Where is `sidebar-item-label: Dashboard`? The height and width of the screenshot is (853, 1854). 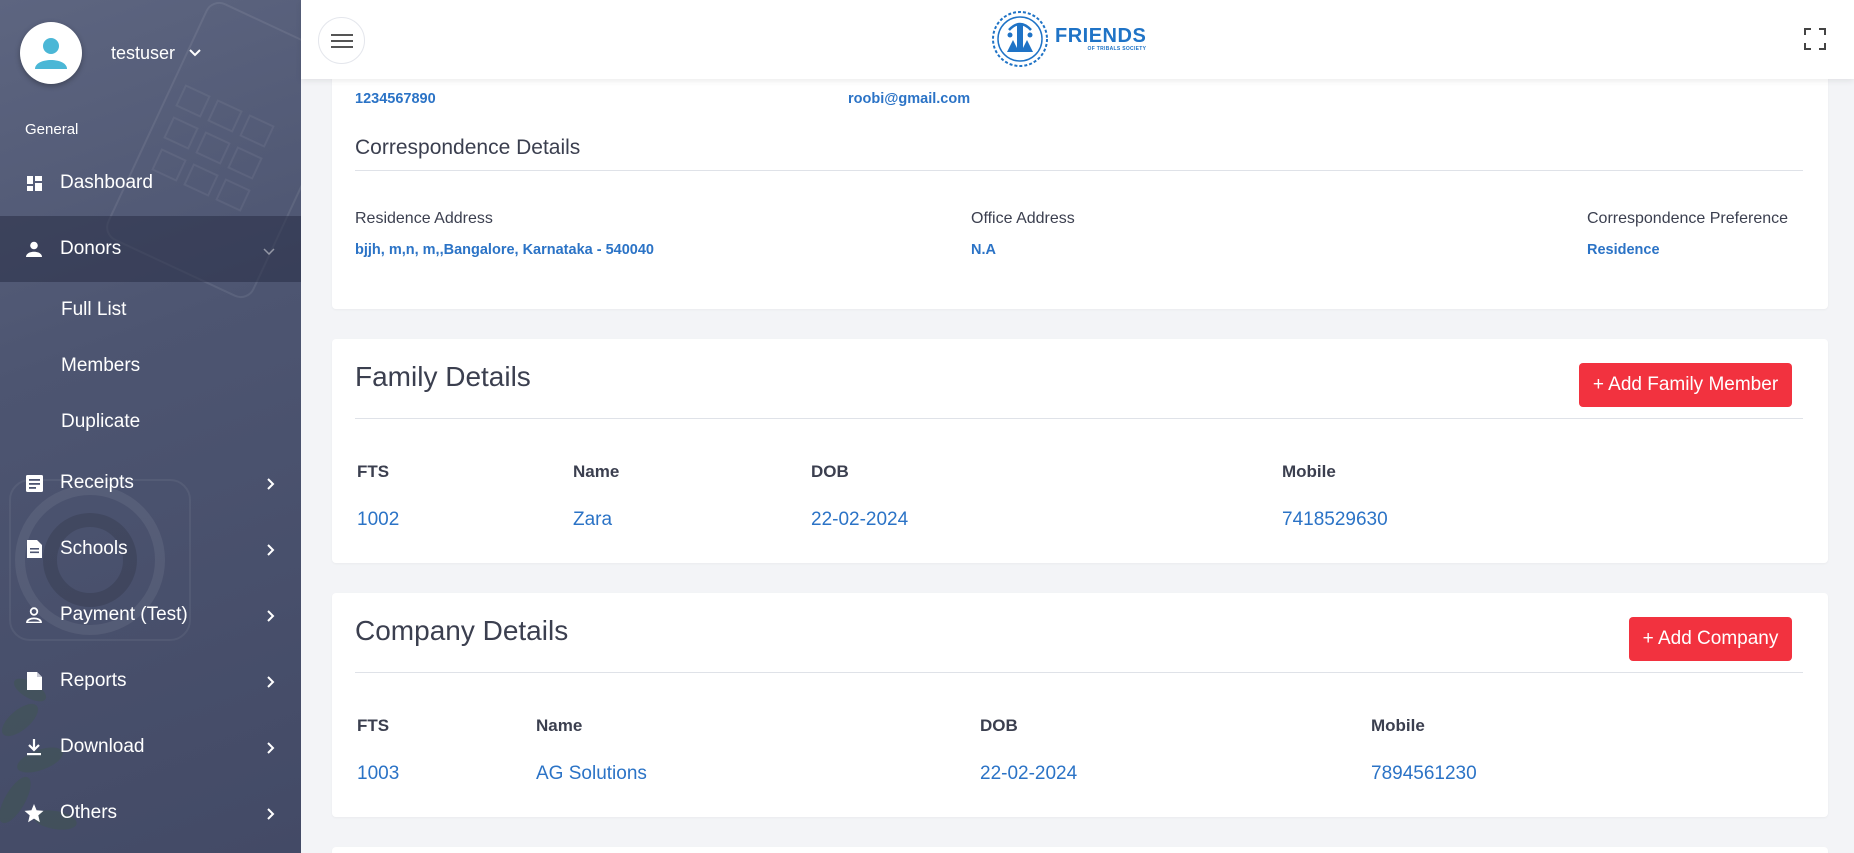 sidebar-item-label: Dashboard is located at coordinates (106, 182).